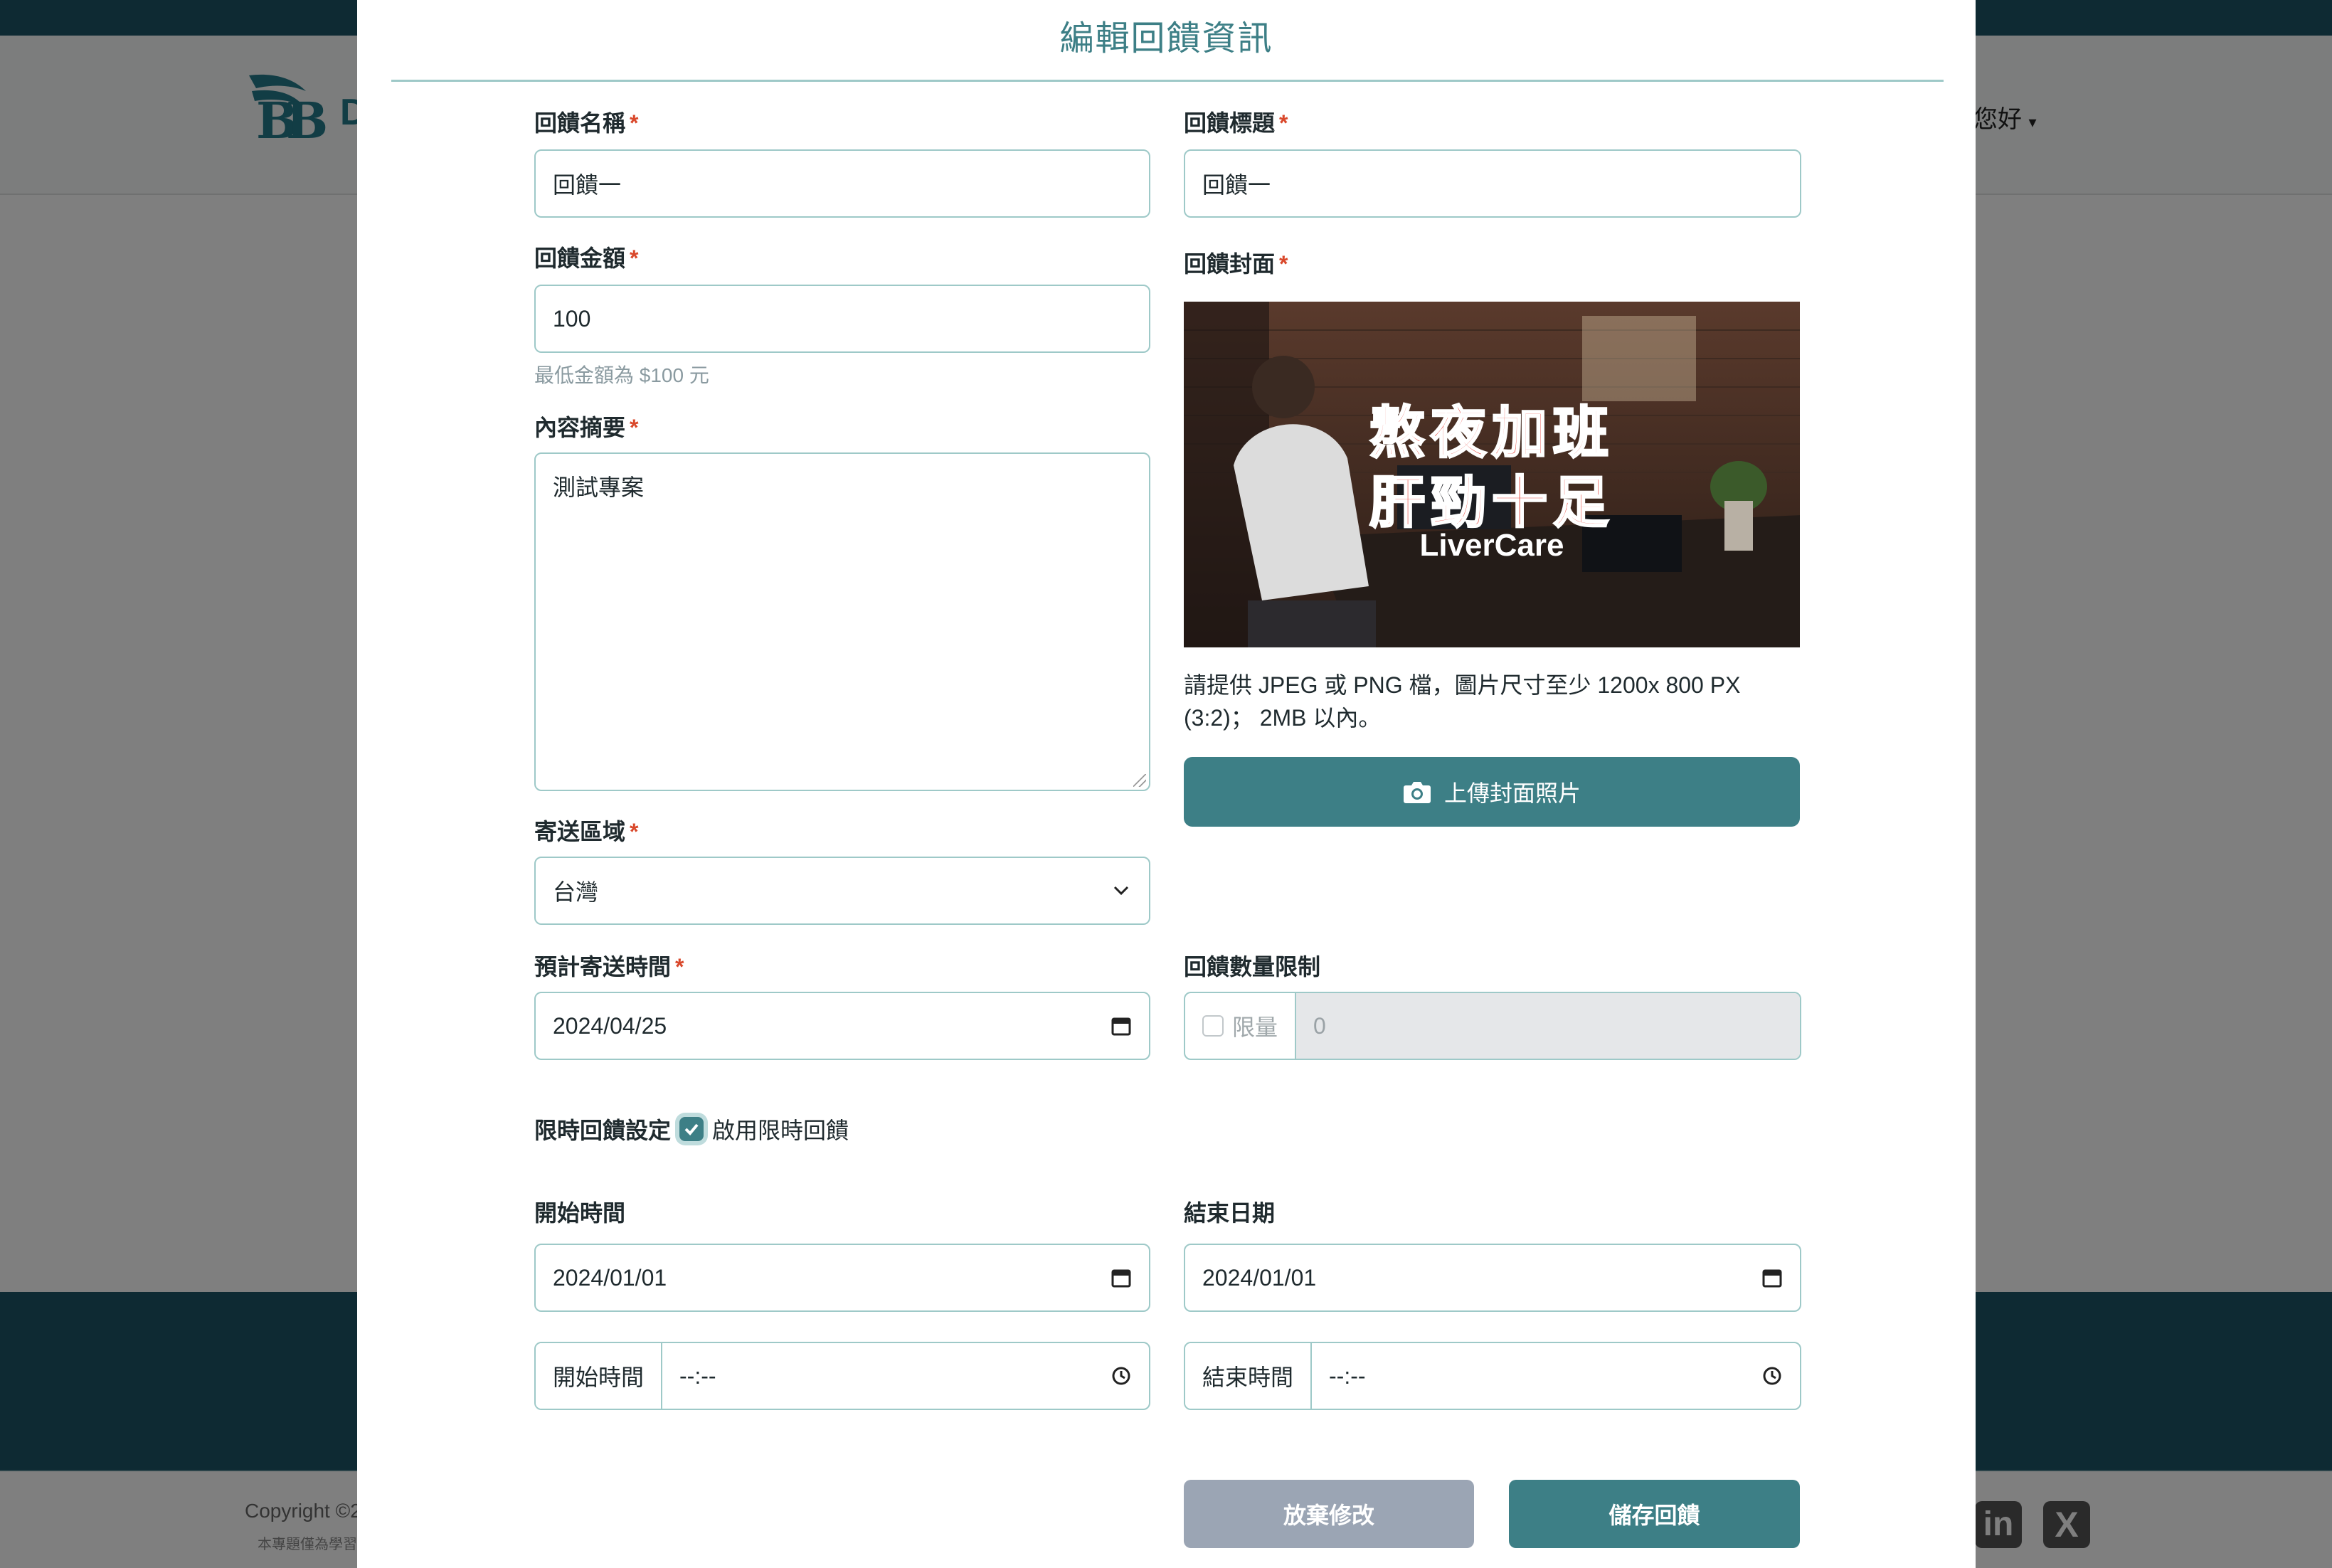 This screenshot has width=2332, height=1568. What do you see at coordinates (1492, 183) in the screenshot?
I see `reward-title-input: 回饋一` at bounding box center [1492, 183].